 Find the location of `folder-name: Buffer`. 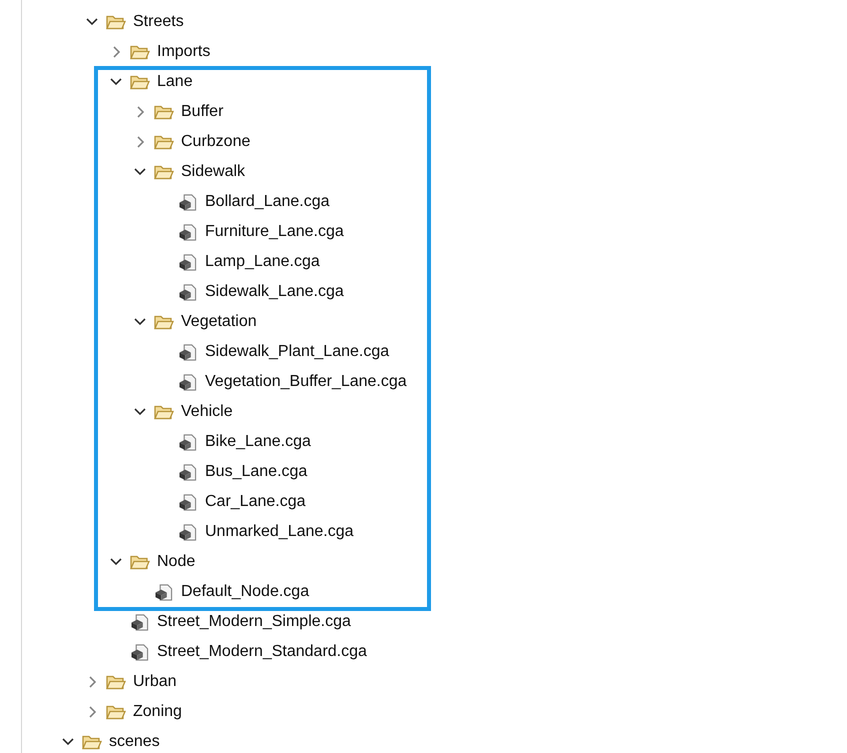

folder-name: Buffer is located at coordinates (202, 112).